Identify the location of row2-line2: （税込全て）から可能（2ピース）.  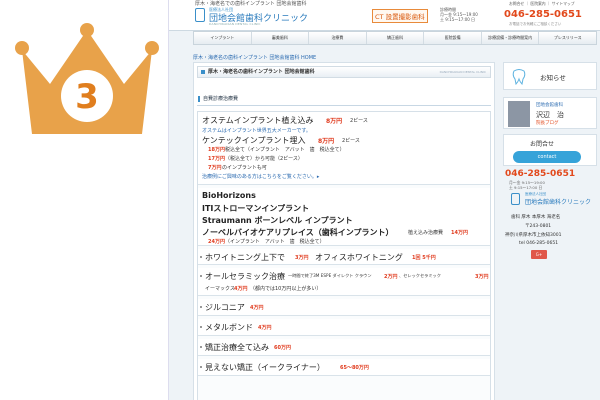
(264, 159).